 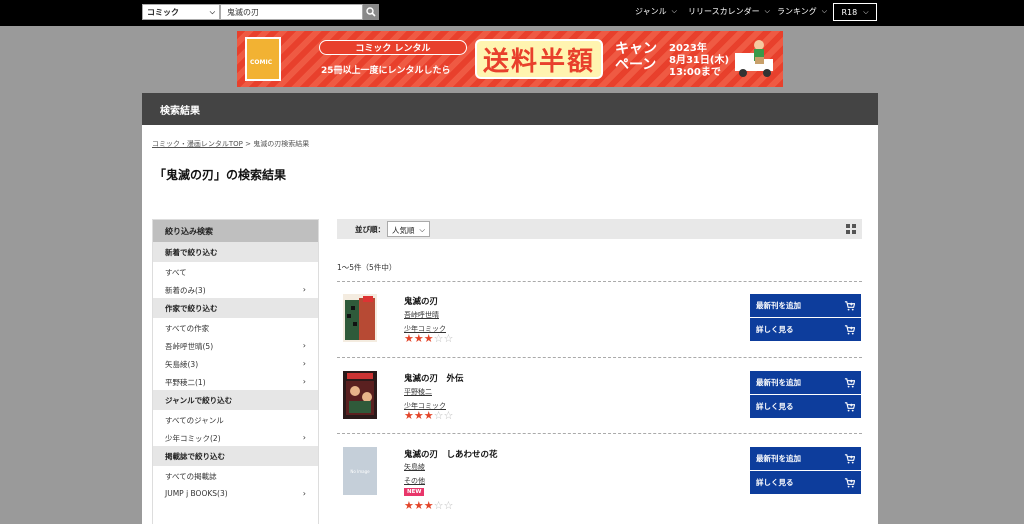 I want to click on result-title: 鬼滅の刃 しあわせの花, so click(x=451, y=454).